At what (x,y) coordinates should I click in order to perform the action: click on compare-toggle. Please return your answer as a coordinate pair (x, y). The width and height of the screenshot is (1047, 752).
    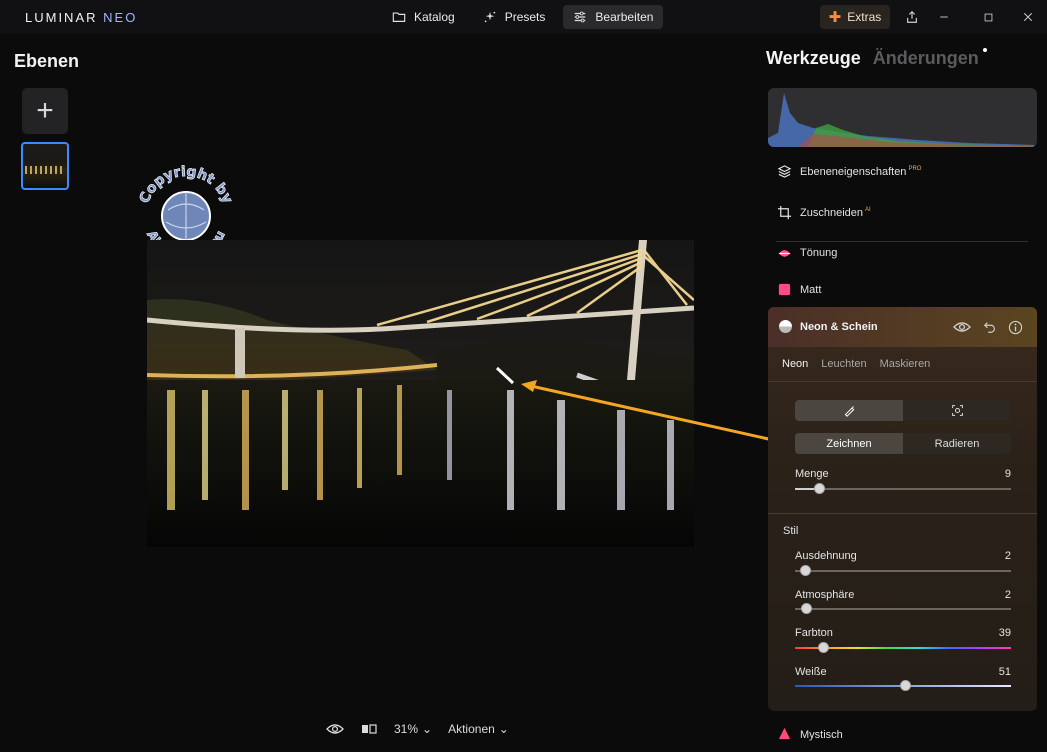
    Looking at the image, I should click on (369, 729).